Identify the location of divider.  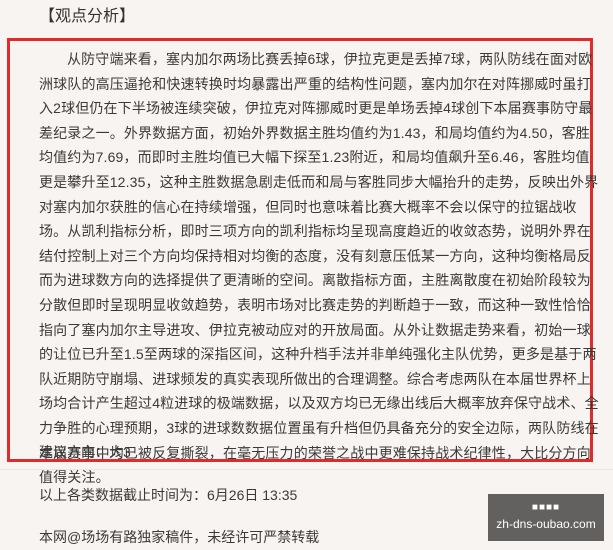
(306, 469).